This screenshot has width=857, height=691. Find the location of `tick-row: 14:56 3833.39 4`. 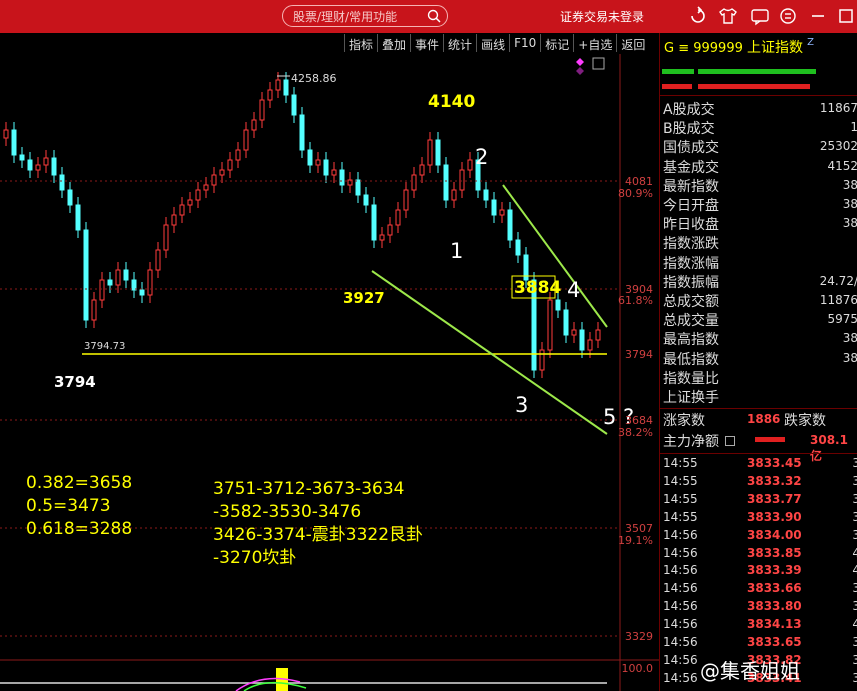

tick-row: 14:56 3833.39 4 is located at coordinates (760, 572).